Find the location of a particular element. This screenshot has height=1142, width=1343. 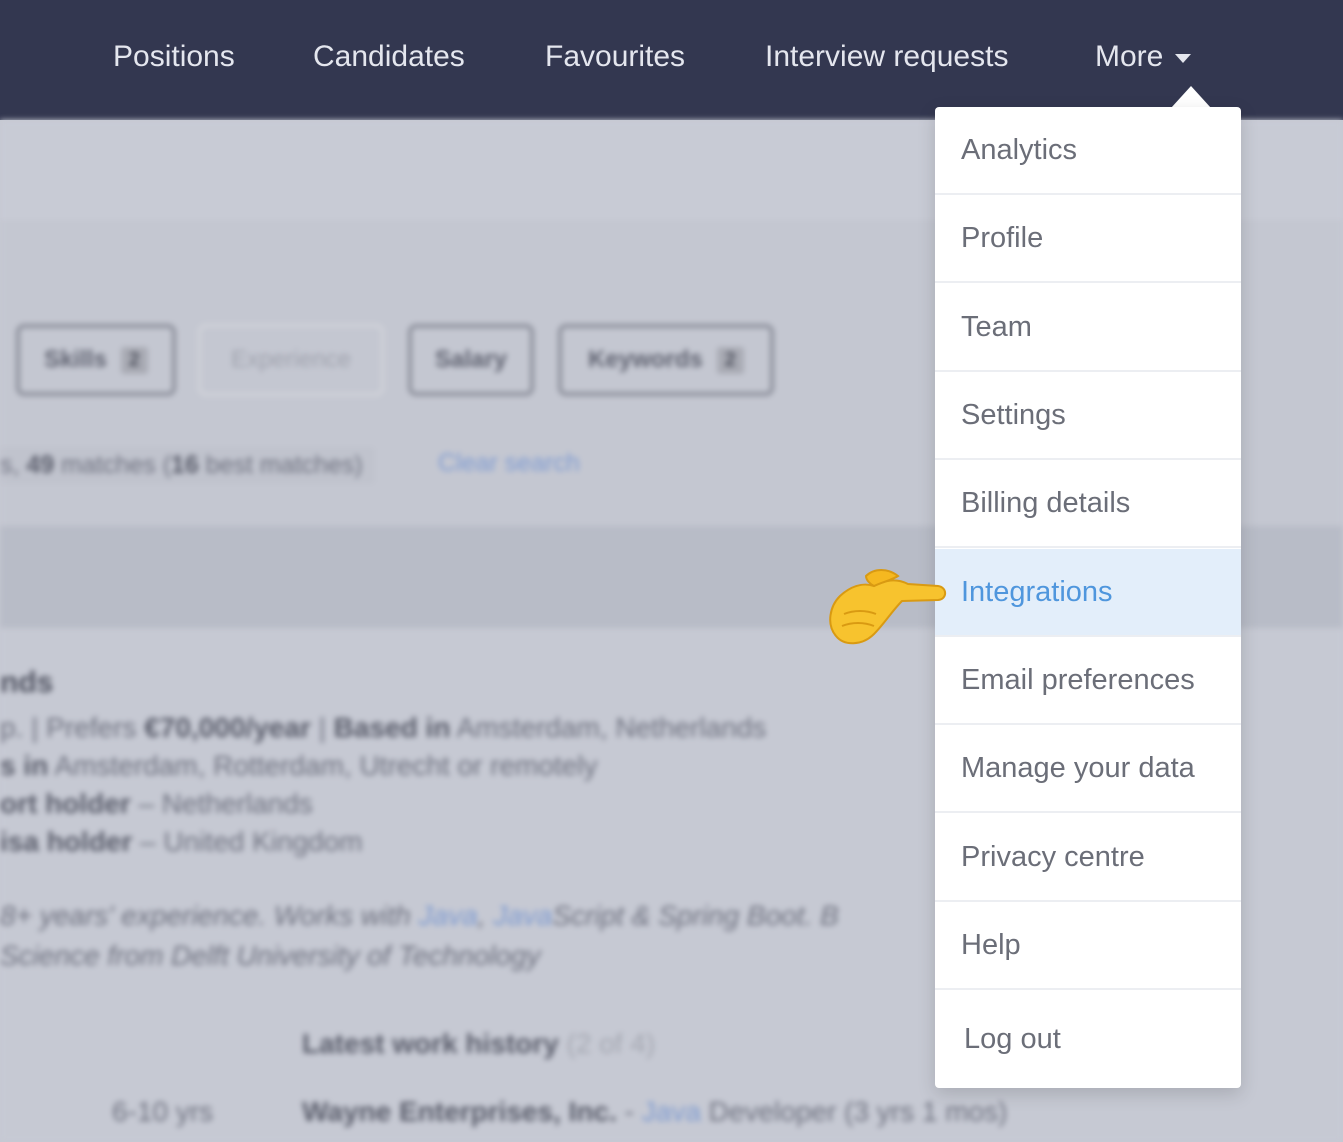

nav-more: More is located at coordinates (1143, 57).